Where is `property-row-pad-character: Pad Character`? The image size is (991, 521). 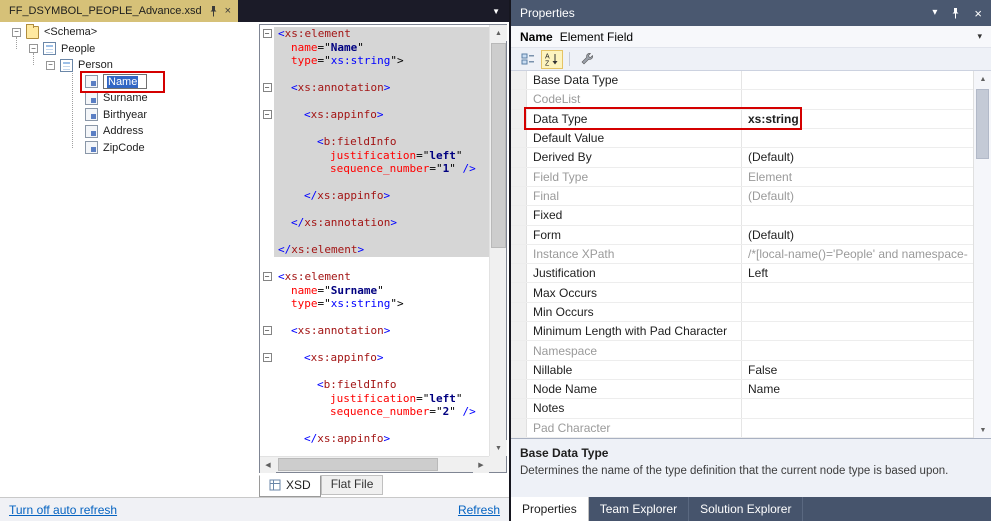 property-row-pad-character: Pad Character is located at coordinates (742, 428).